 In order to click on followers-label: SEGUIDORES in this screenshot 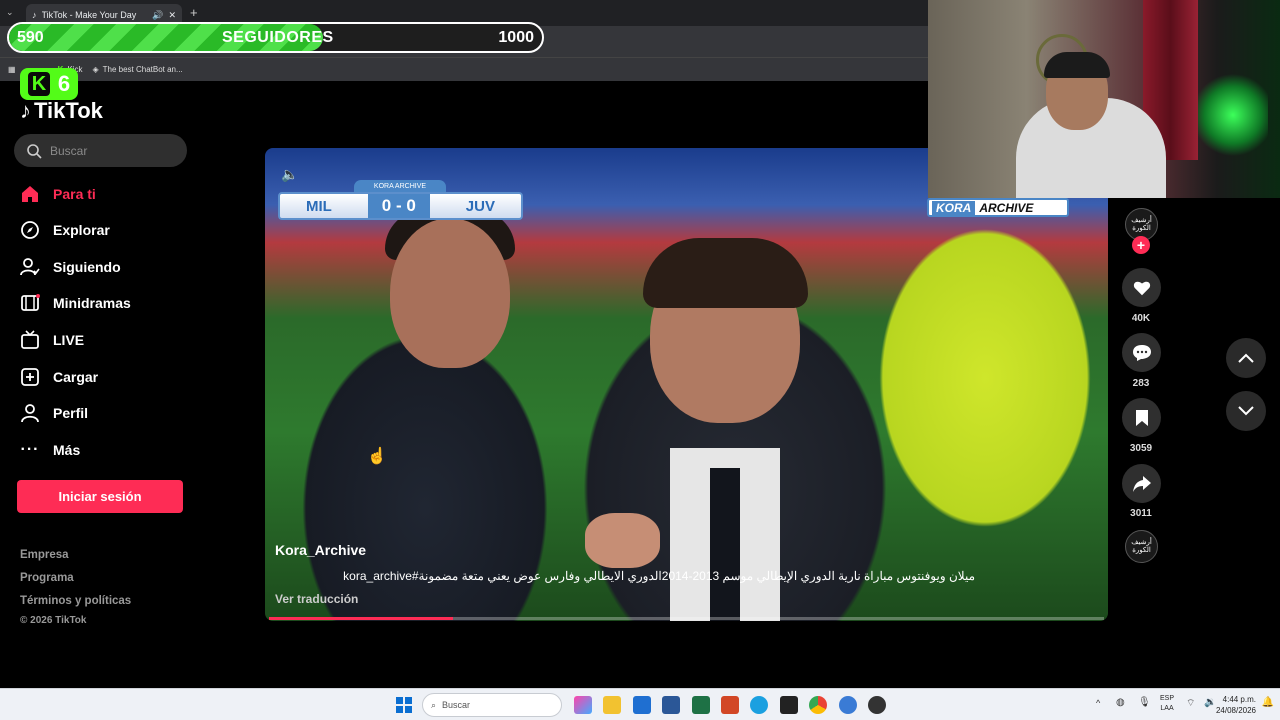, I will do `click(278, 37)`.